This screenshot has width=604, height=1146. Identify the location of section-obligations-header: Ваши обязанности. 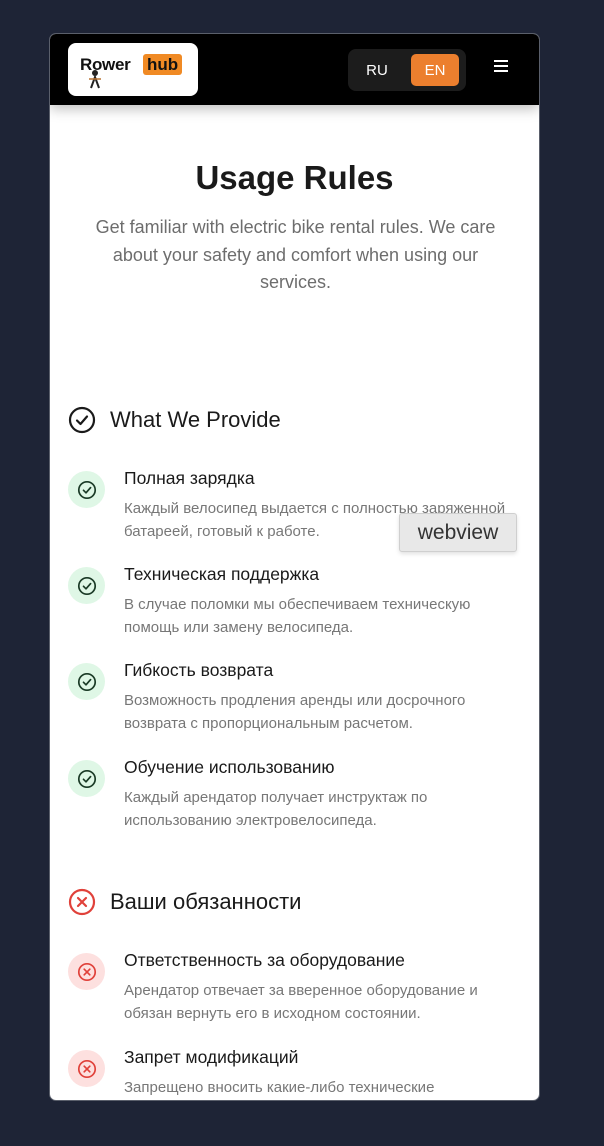
(184, 902).